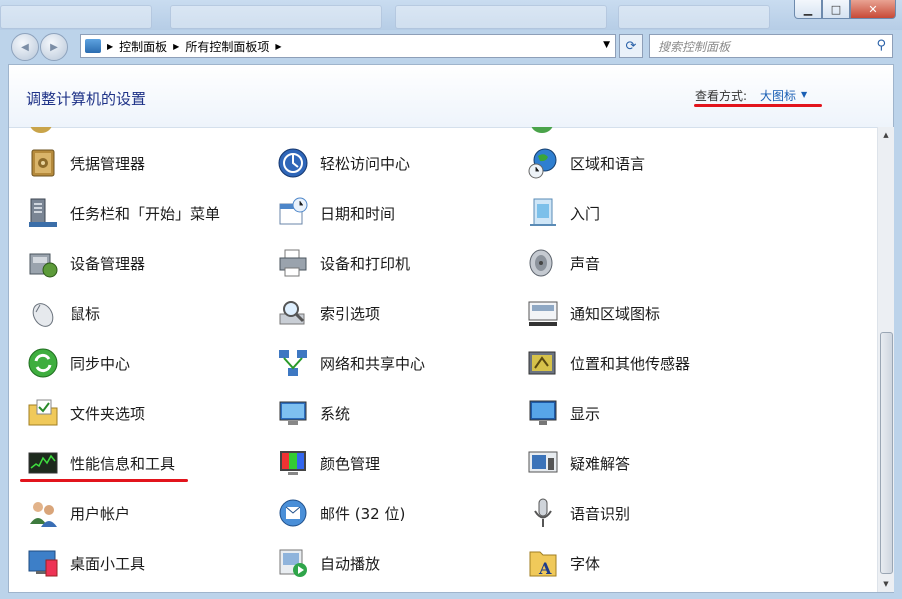  I want to click on item-color-management: 颜色管理, so click(328, 463).